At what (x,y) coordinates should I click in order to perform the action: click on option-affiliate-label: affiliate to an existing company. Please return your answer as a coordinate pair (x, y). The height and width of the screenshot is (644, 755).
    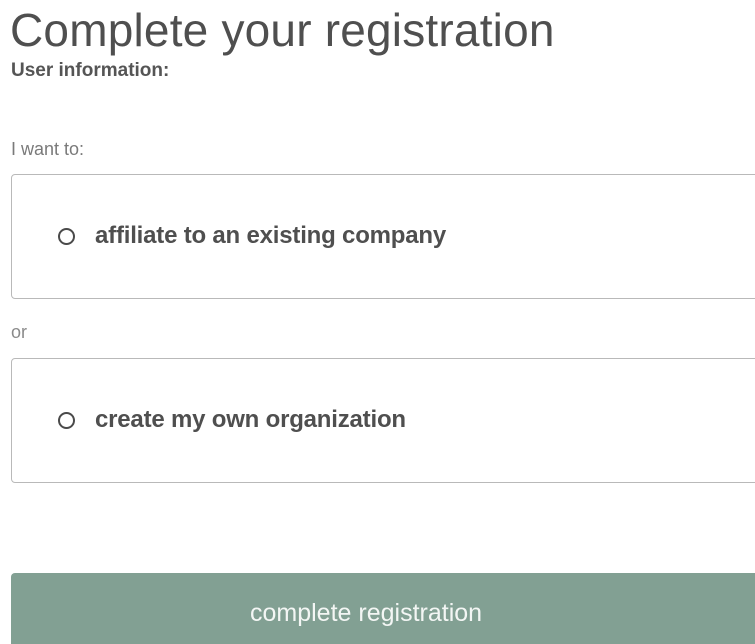
    Looking at the image, I should click on (270, 236).